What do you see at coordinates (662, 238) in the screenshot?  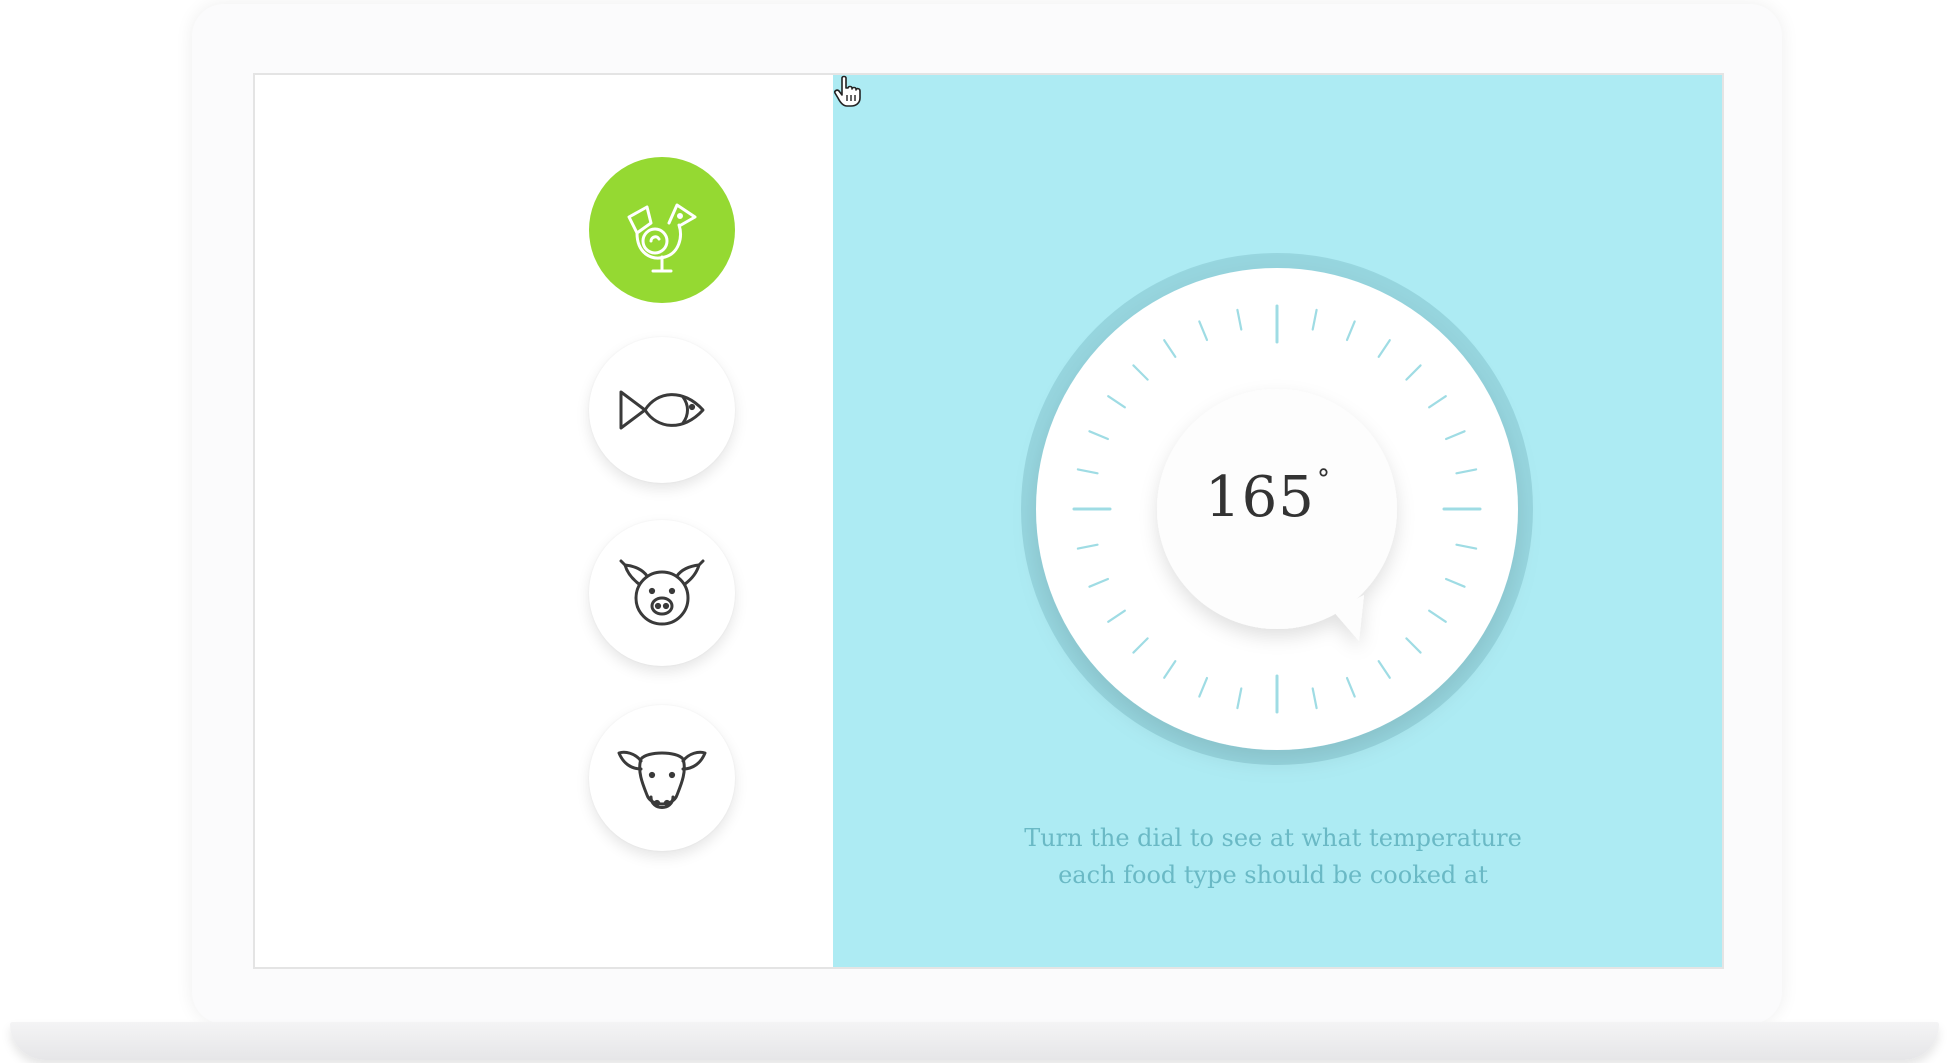 I see `chicken-icon` at bounding box center [662, 238].